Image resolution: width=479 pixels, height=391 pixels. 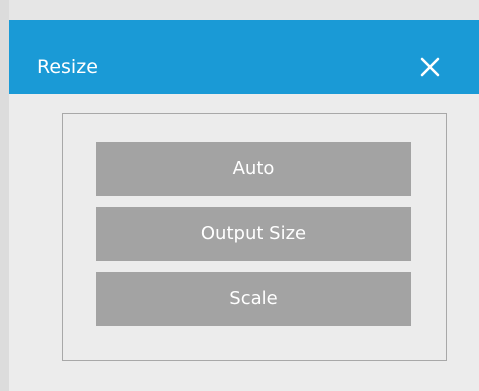 I want to click on close-icon, so click(x=430, y=67).